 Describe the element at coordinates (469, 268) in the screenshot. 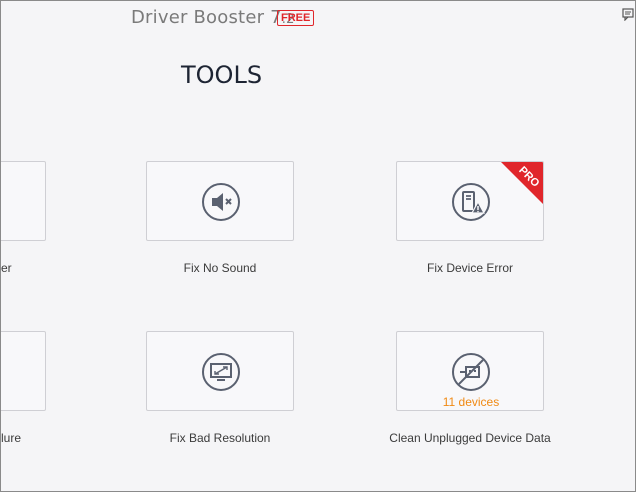

I see `fix-device-error-label: Fix Device Error` at that location.